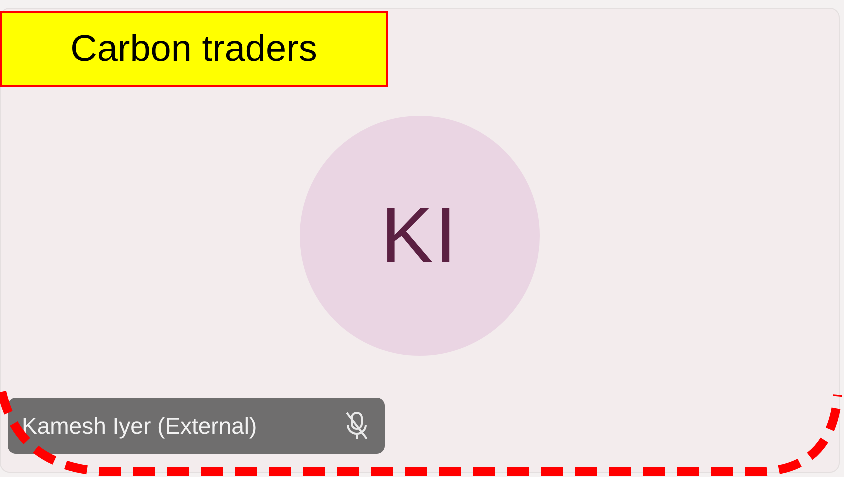 This screenshot has height=477, width=844. What do you see at coordinates (357, 426) in the screenshot?
I see `mic-off-icon` at bounding box center [357, 426].